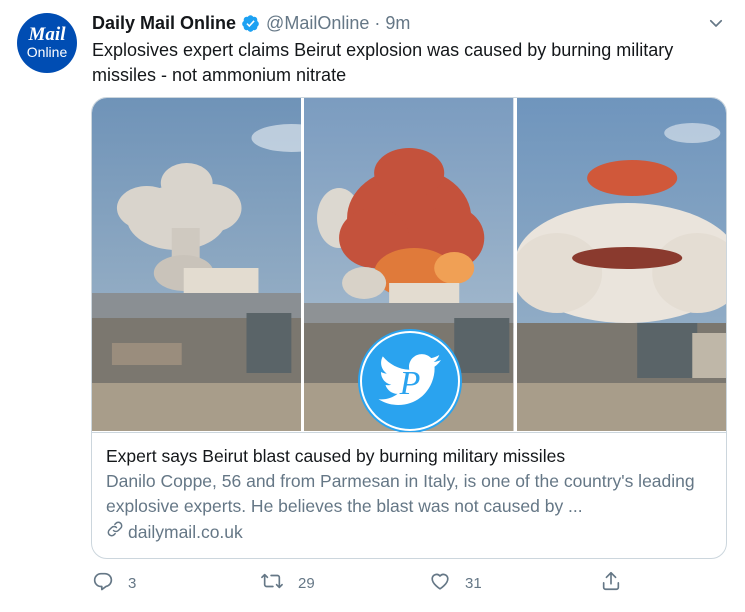  I want to click on share-button, so click(618, 583).